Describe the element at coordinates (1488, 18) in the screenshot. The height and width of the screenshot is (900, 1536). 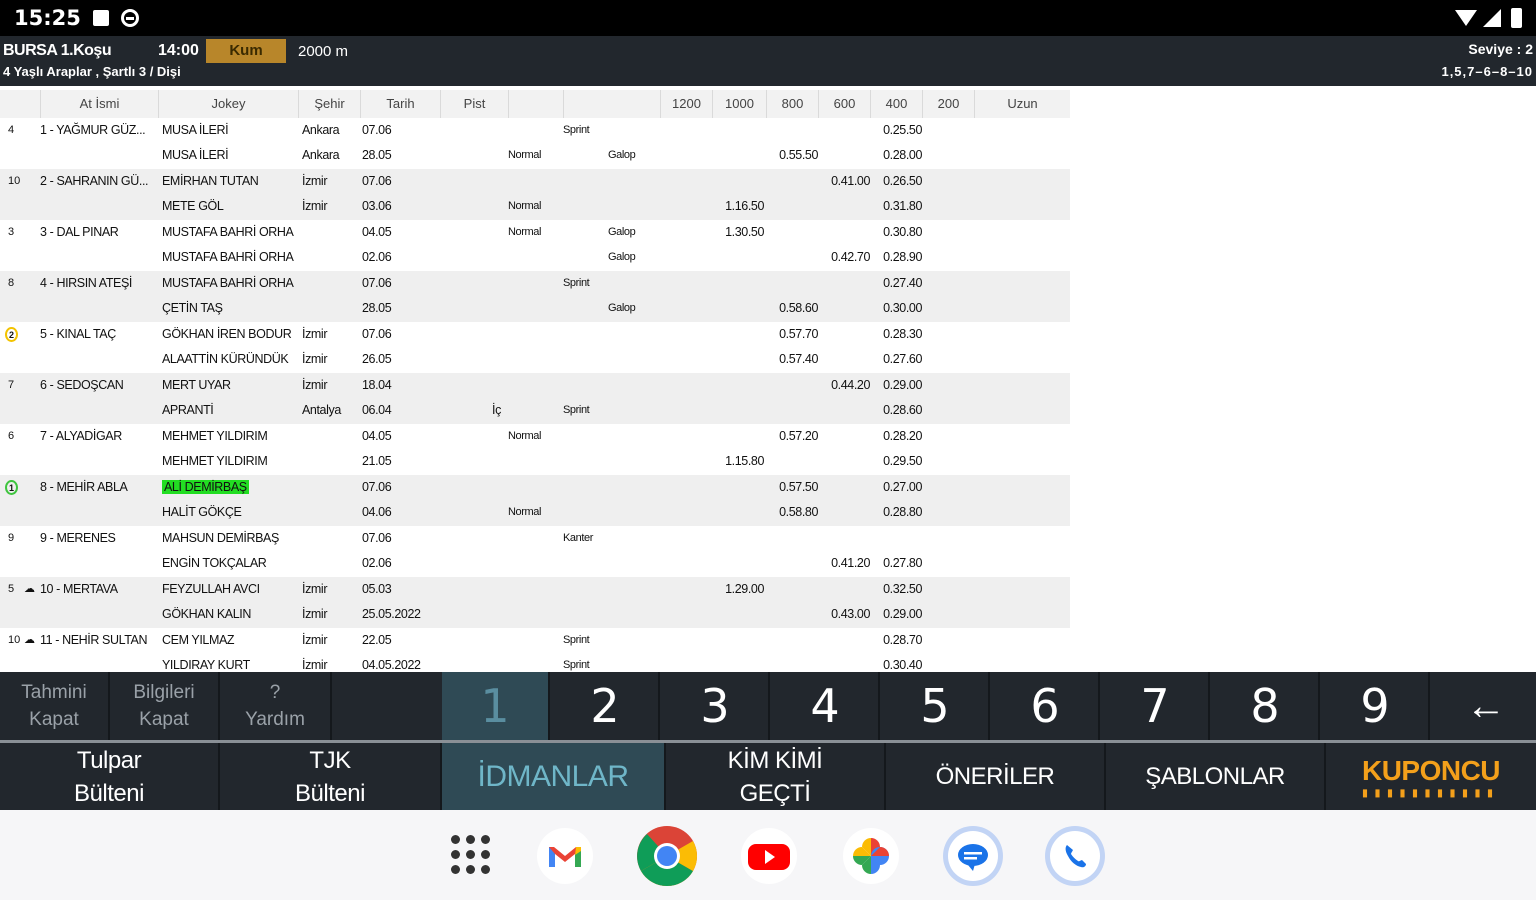
I see `status-right` at that location.